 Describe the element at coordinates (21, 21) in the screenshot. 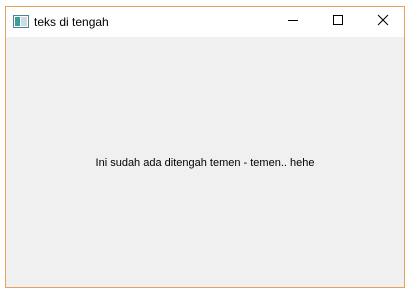

I see `window-app-icon` at that location.